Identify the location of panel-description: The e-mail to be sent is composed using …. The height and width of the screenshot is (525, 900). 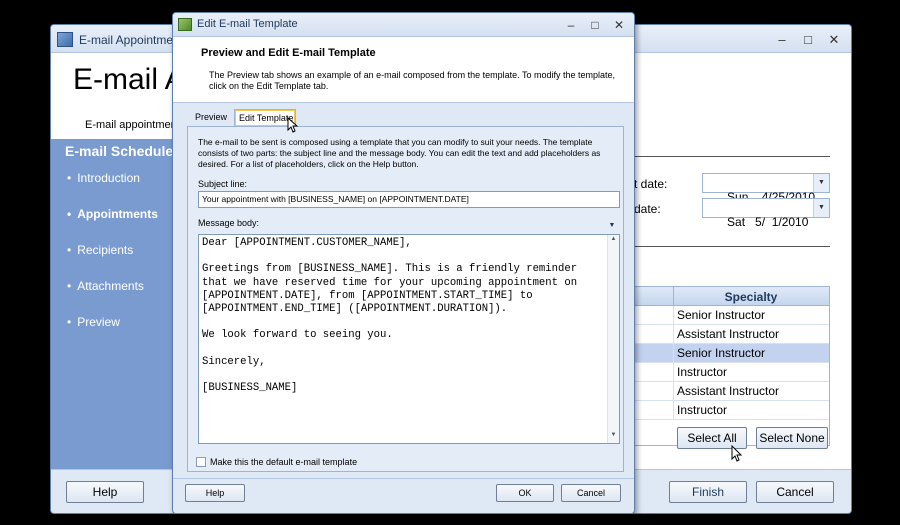
(399, 153).